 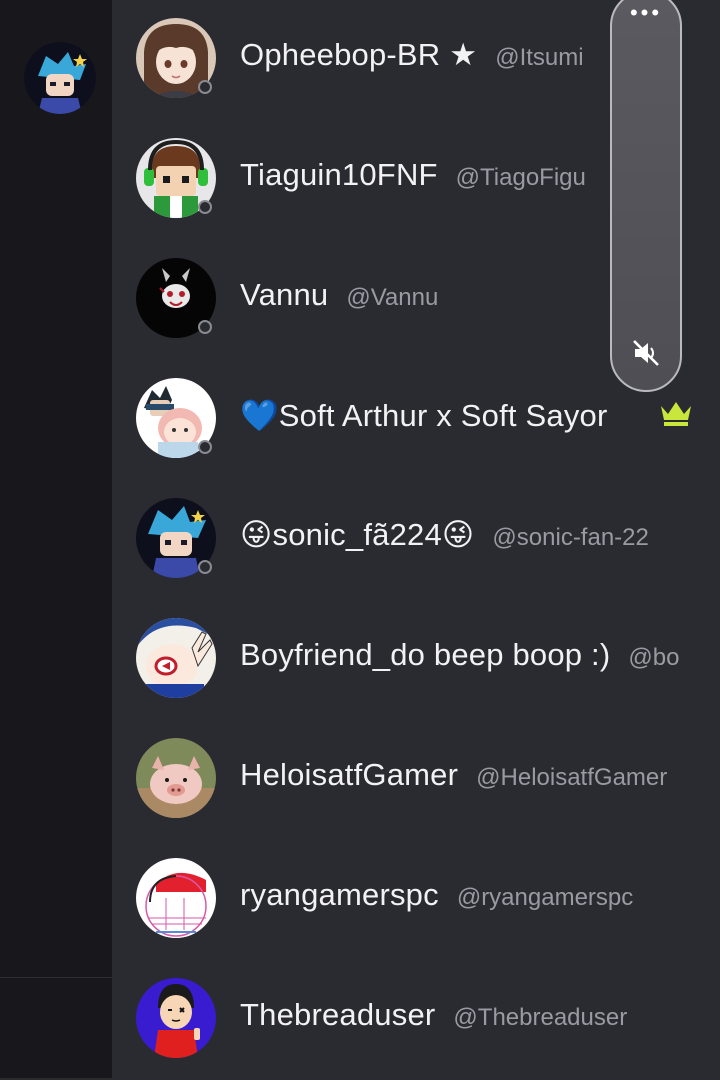 I want to click on member-name-line: Boyfriend_do beep boop :) @bo, so click(x=480, y=655).